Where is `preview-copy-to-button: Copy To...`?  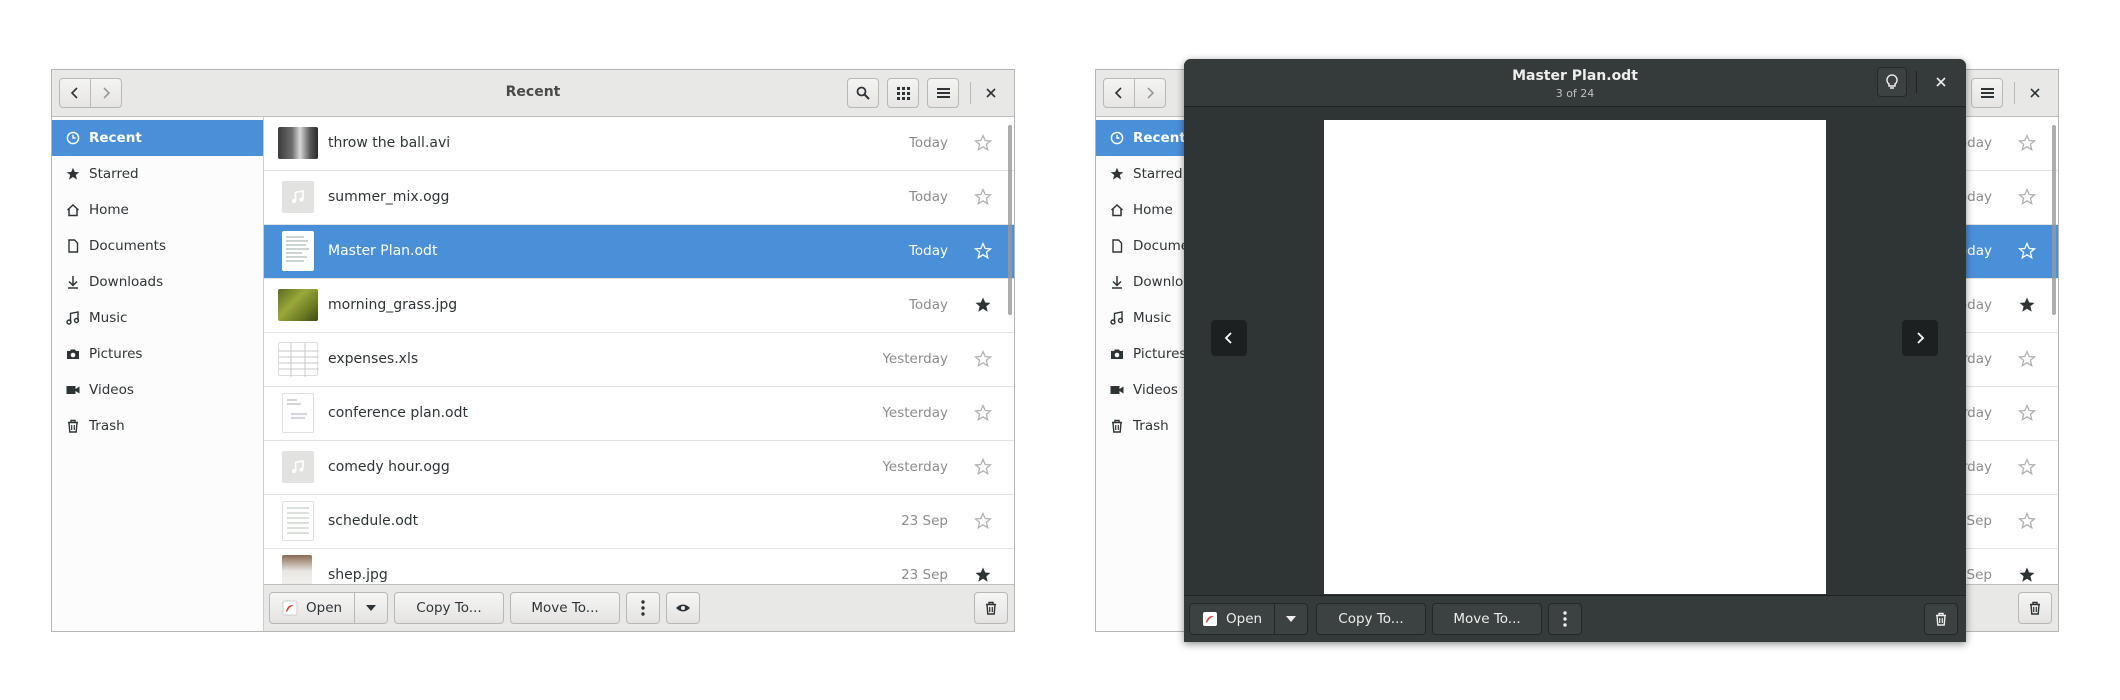
preview-copy-to-button: Copy To... is located at coordinates (1371, 619).